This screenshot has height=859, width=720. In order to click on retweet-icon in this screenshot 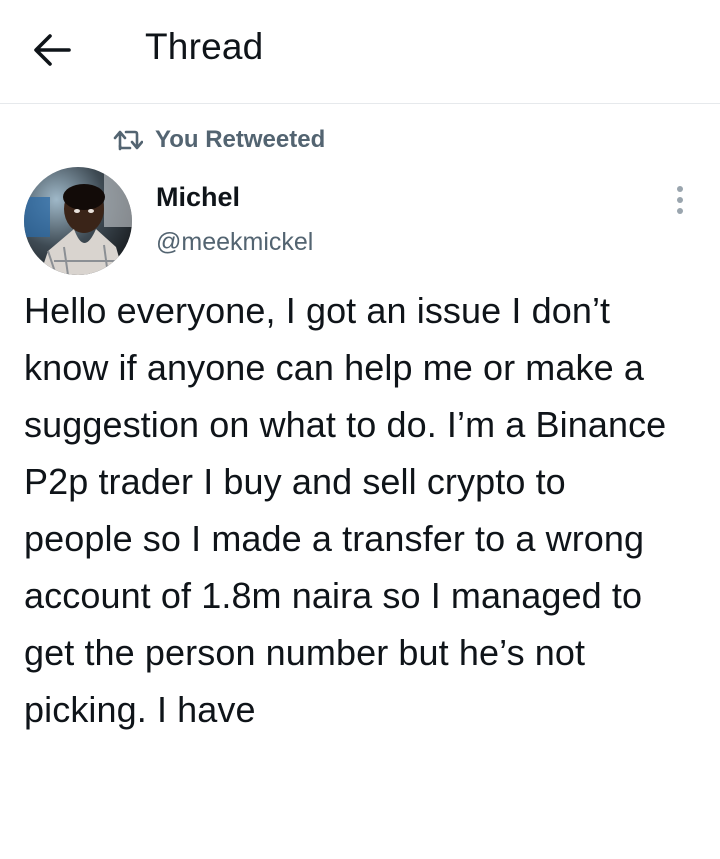, I will do `click(128, 140)`.